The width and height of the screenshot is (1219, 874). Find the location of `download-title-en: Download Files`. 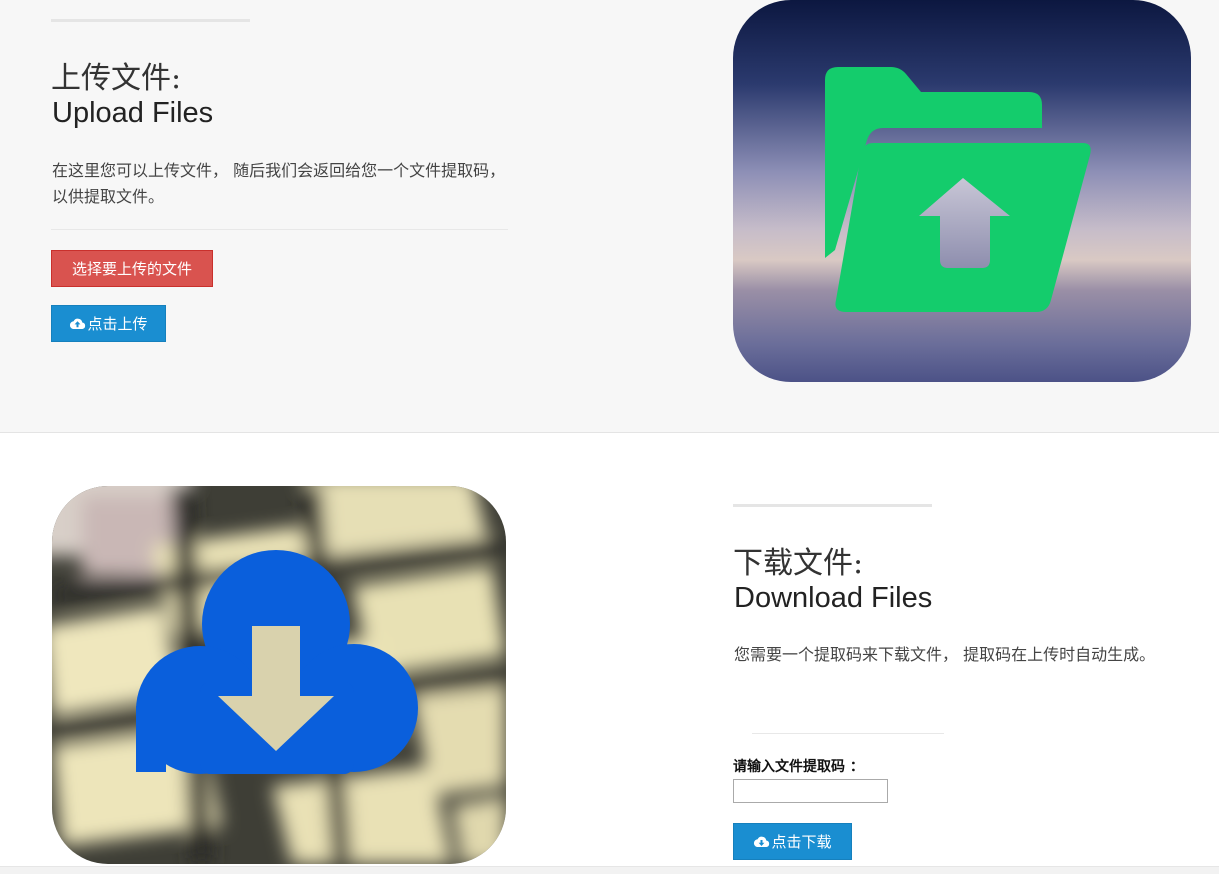

download-title-en: Download Files is located at coordinates (833, 598).